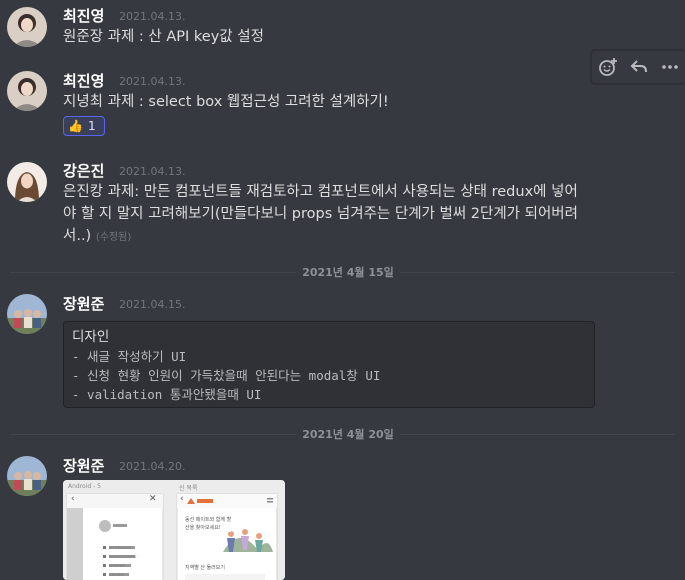  What do you see at coordinates (122, 562) in the screenshot?
I see `attachment-menu: MY REVIEWS PRODUCT POST REVIEWS ORDERS` at bounding box center [122, 562].